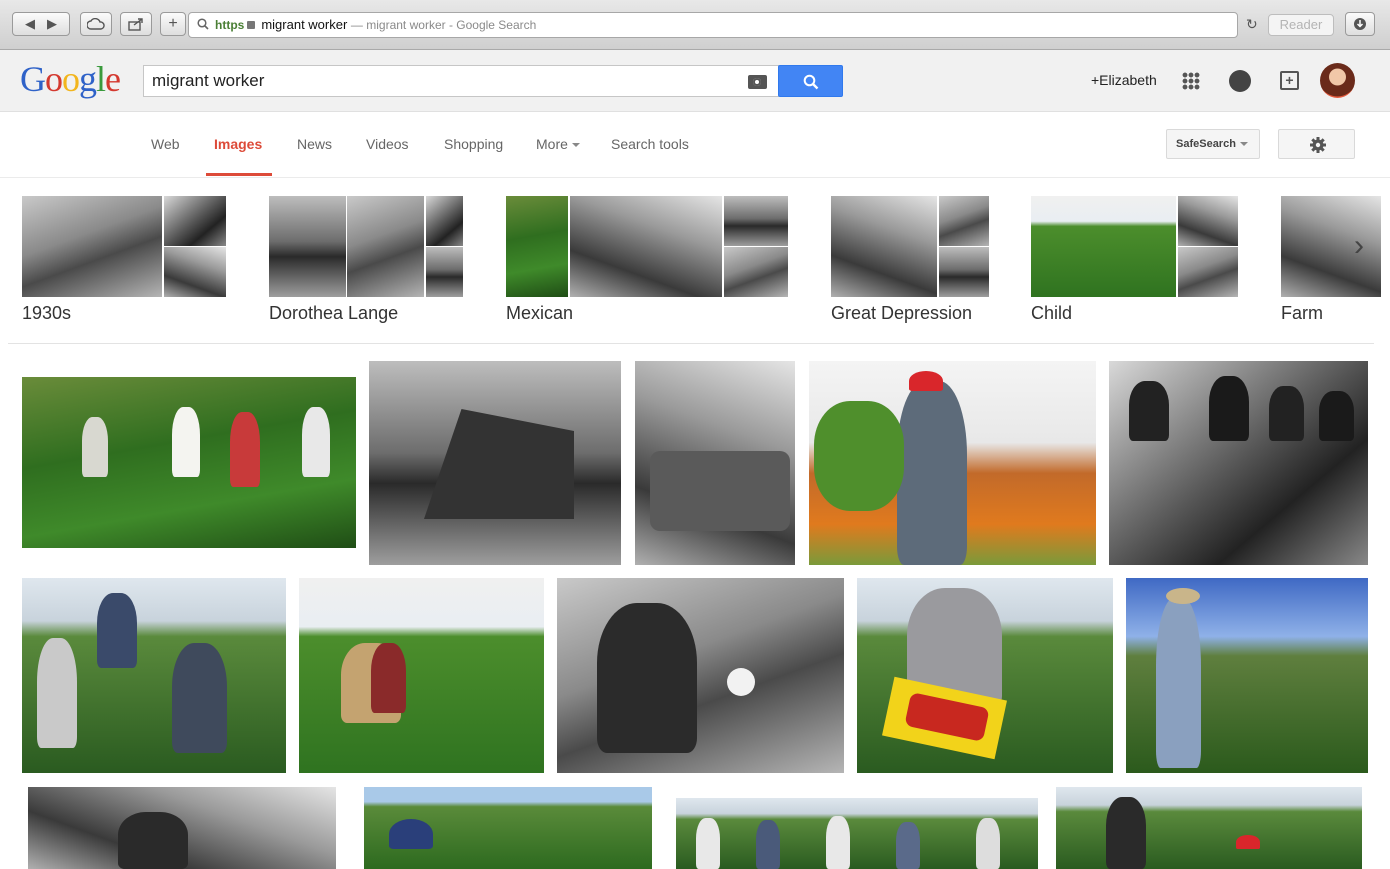 This screenshot has height=869, width=1390. Describe the element at coordinates (1289, 80) in the screenshot. I see `share-plus-icon: +` at that location.